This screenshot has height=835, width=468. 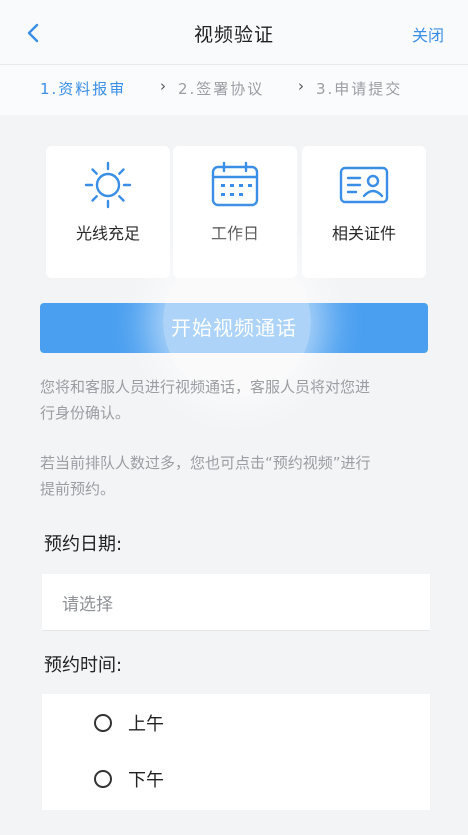 I want to click on calendar-icon, so click(x=235, y=184).